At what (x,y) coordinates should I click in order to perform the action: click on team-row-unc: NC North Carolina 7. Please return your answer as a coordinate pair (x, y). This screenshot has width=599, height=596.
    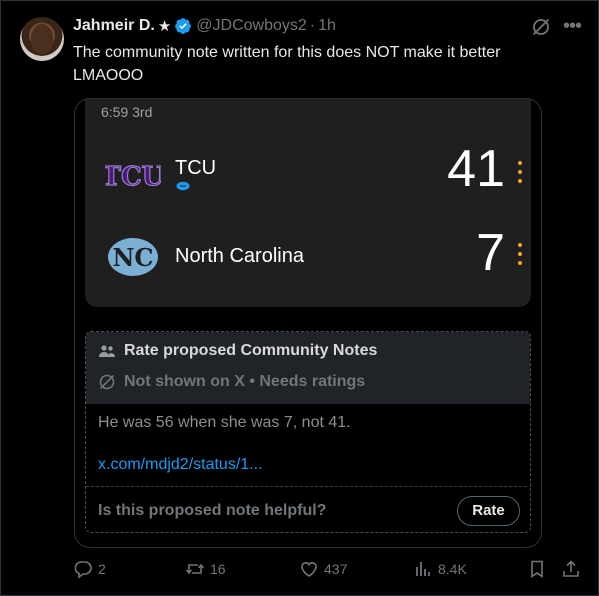
    Looking at the image, I should click on (308, 255).